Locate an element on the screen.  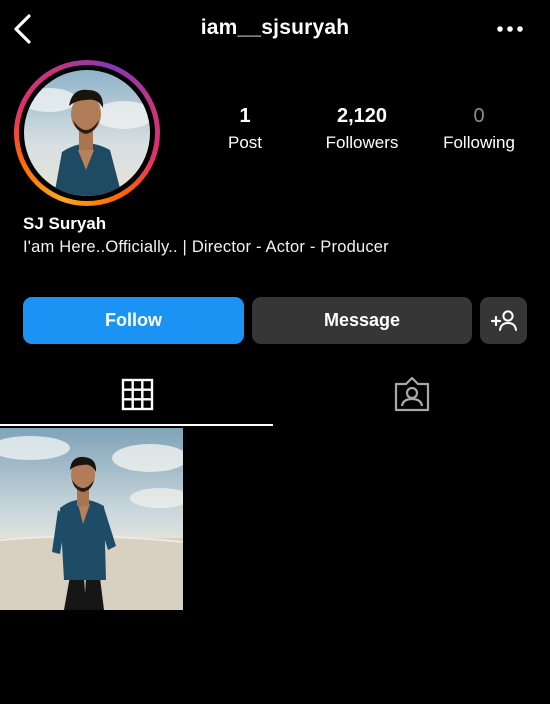
followers-stat: 2,120 Followers is located at coordinates (362, 130).